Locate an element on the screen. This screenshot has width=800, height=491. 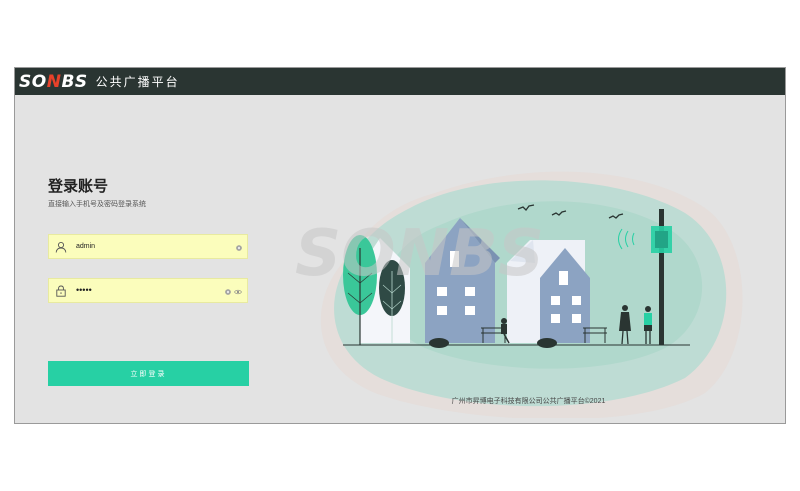
svg-text: SONBS is located at coordinates (419, 254).